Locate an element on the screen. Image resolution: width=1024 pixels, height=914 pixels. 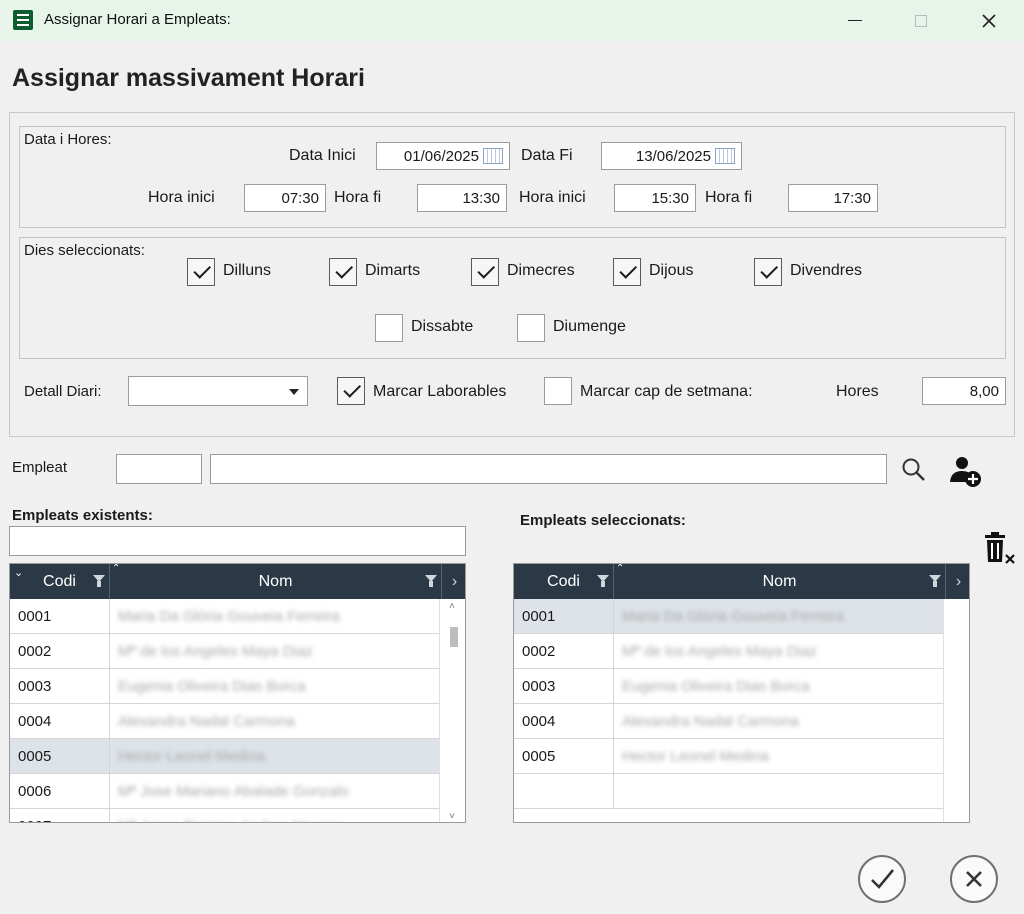
codi-cell: 0006 is located at coordinates (60, 791).